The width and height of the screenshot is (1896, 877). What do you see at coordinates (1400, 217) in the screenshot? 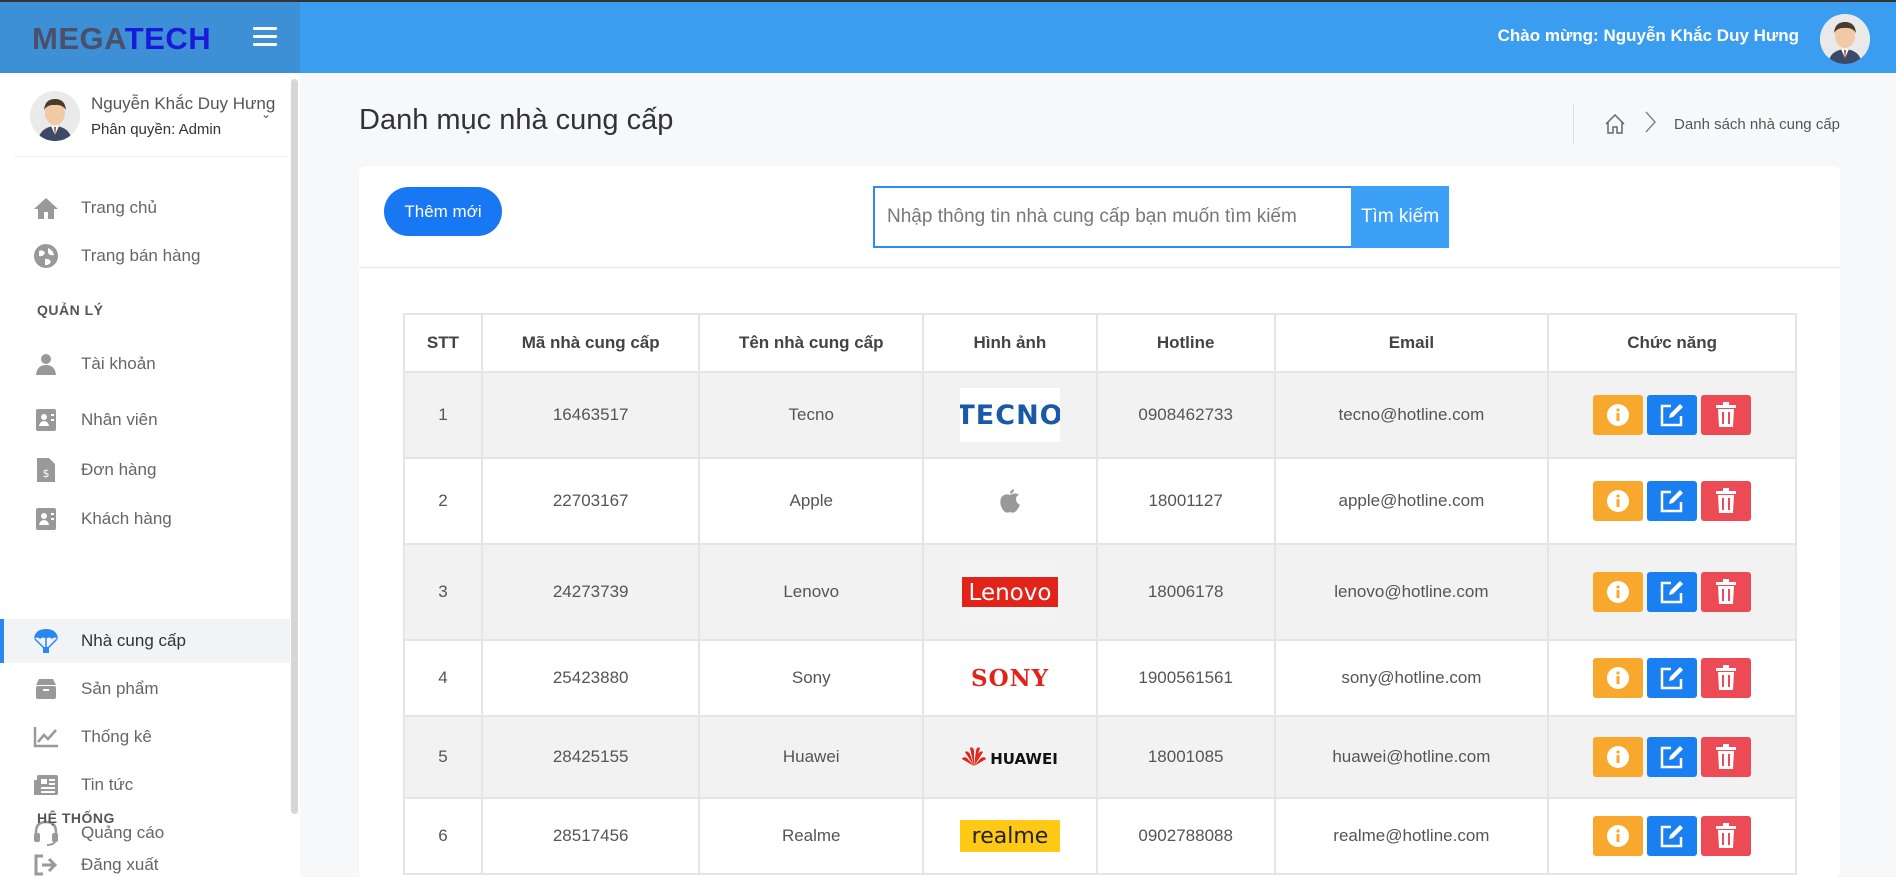
I see `search-button: Tìm kiếm` at bounding box center [1400, 217].